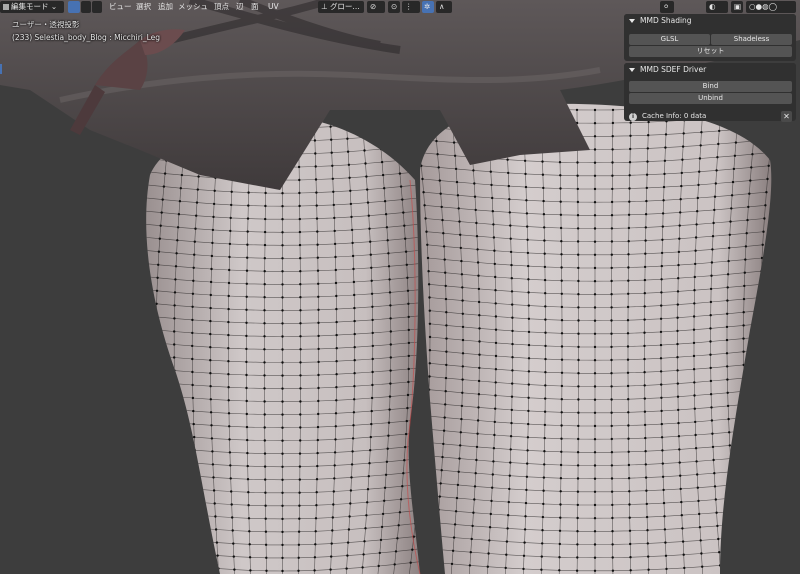  What do you see at coordinates (143, 7) in the screenshot?
I see `menu-select: 選択` at bounding box center [143, 7].